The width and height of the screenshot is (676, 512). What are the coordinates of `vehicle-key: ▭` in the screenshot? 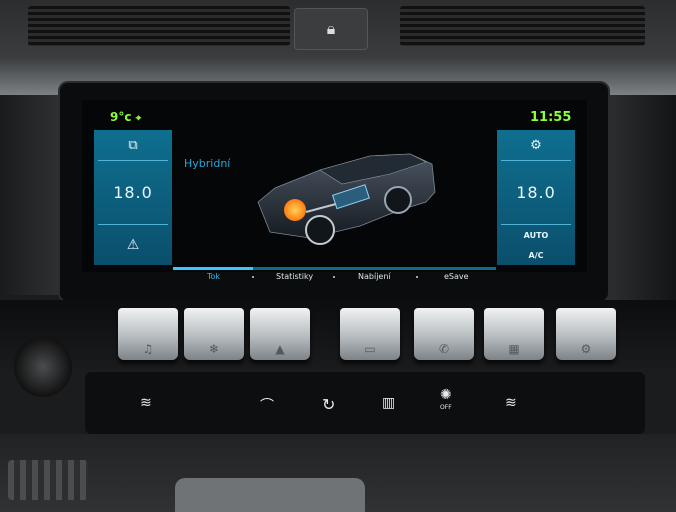 It's located at (370, 334).